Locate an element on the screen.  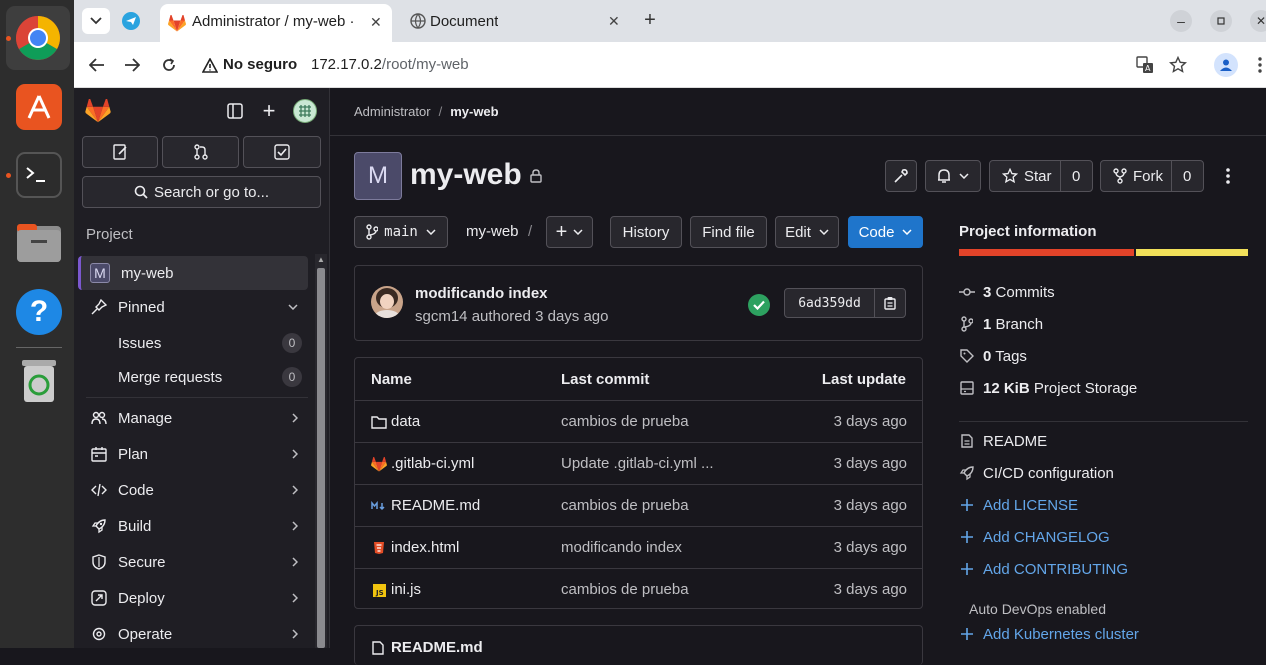
pipeline-success-icon is located at coordinates (759, 305).